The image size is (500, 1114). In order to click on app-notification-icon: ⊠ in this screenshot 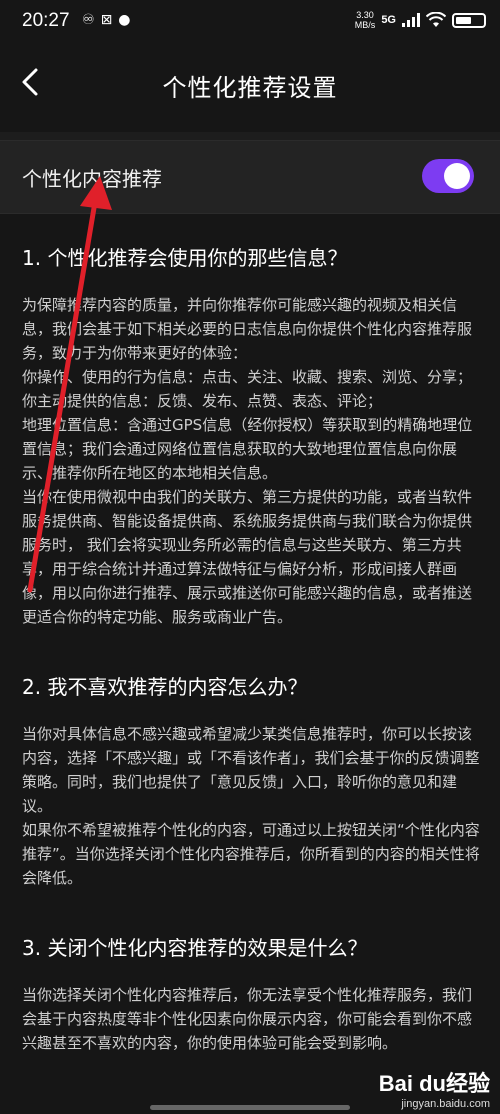, I will do `click(106, 20)`.